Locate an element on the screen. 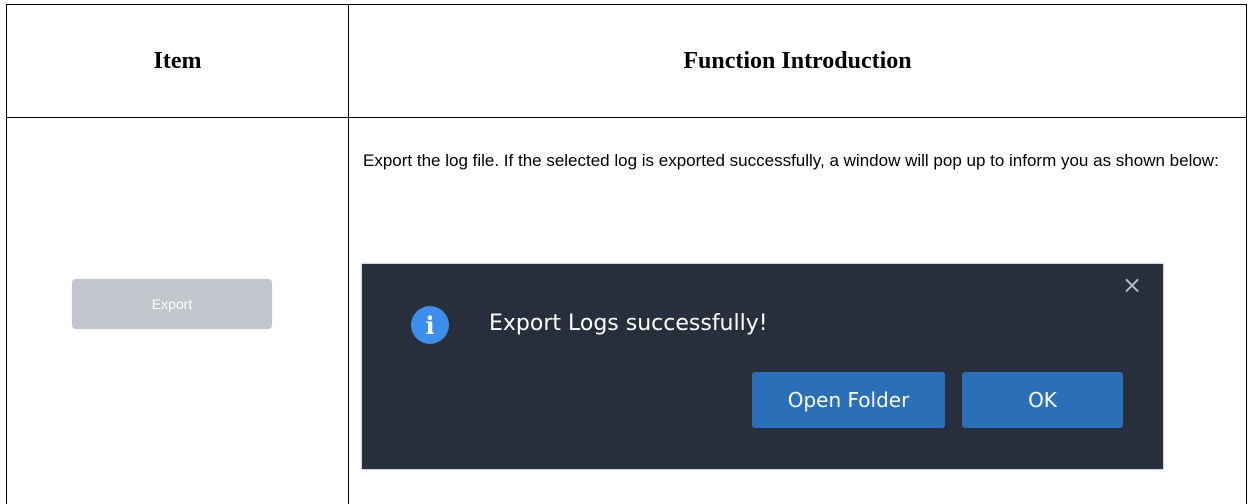 Image resolution: width=1251 pixels, height=504 pixels. info-icon: i is located at coordinates (430, 325).